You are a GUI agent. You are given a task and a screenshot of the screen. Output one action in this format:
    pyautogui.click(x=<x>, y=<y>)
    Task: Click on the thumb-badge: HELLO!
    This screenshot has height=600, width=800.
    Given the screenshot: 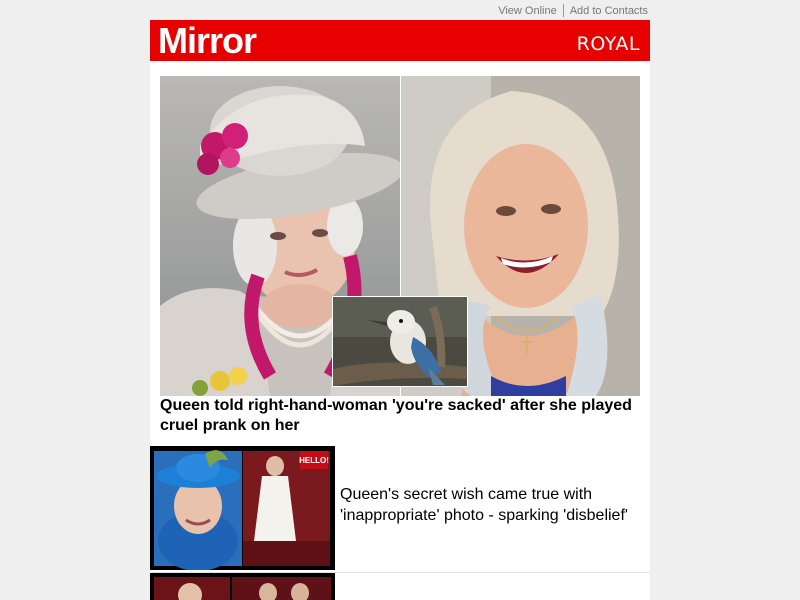 What is the action you would take?
    pyautogui.click(x=314, y=460)
    